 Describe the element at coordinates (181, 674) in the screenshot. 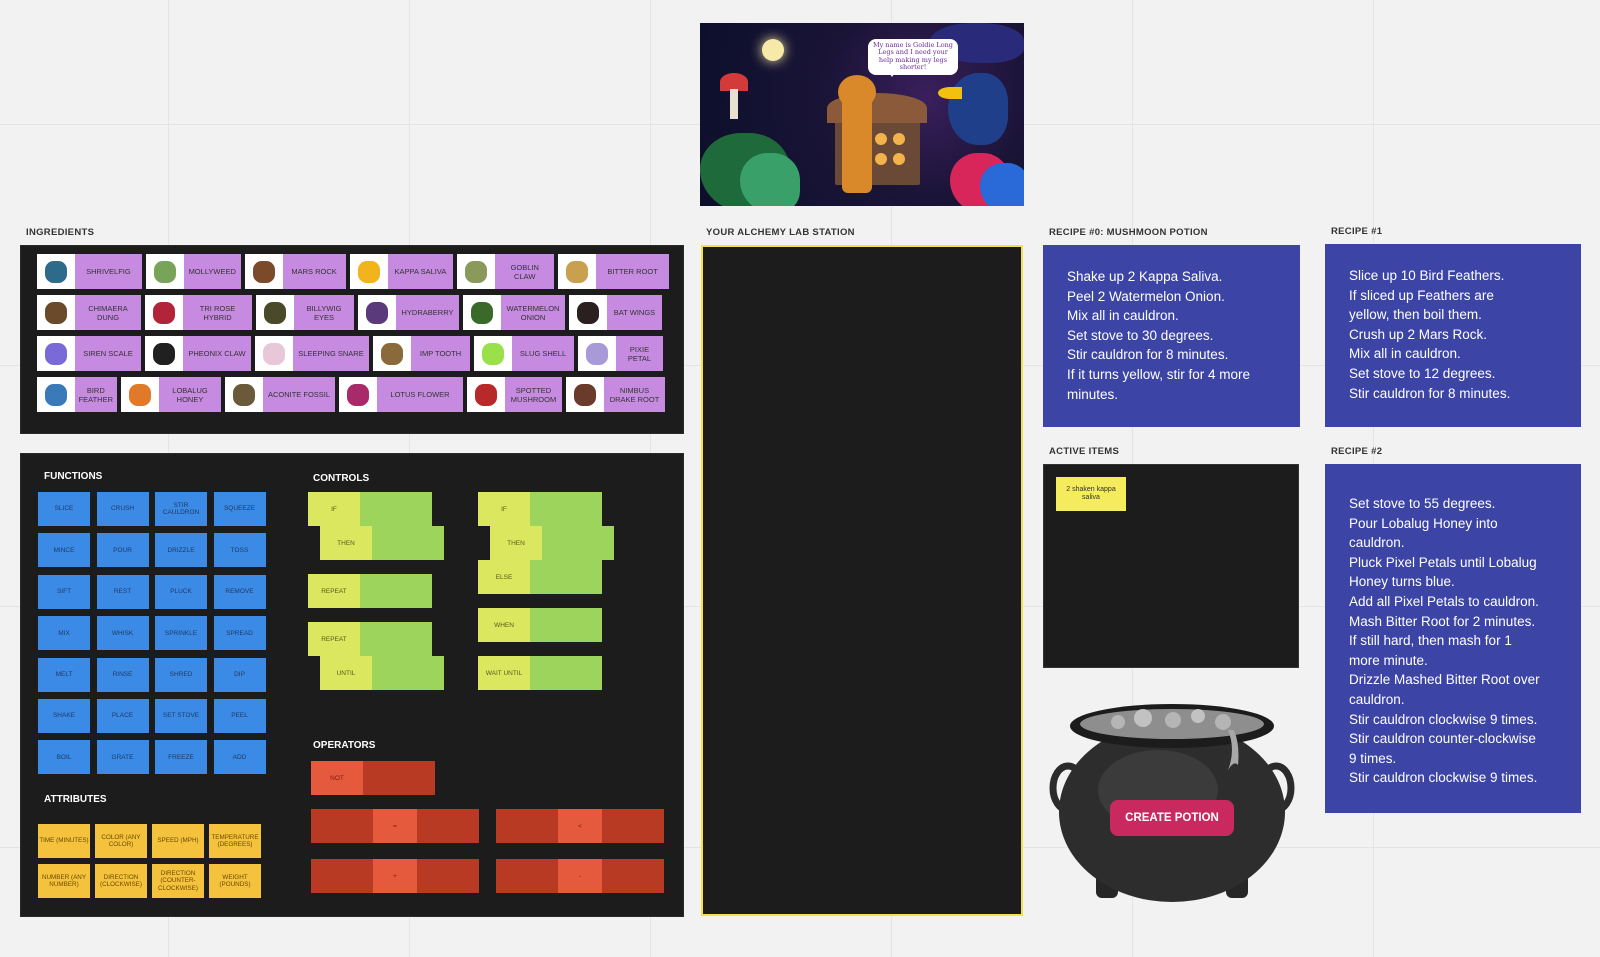

I see `function-block: SHRED` at that location.